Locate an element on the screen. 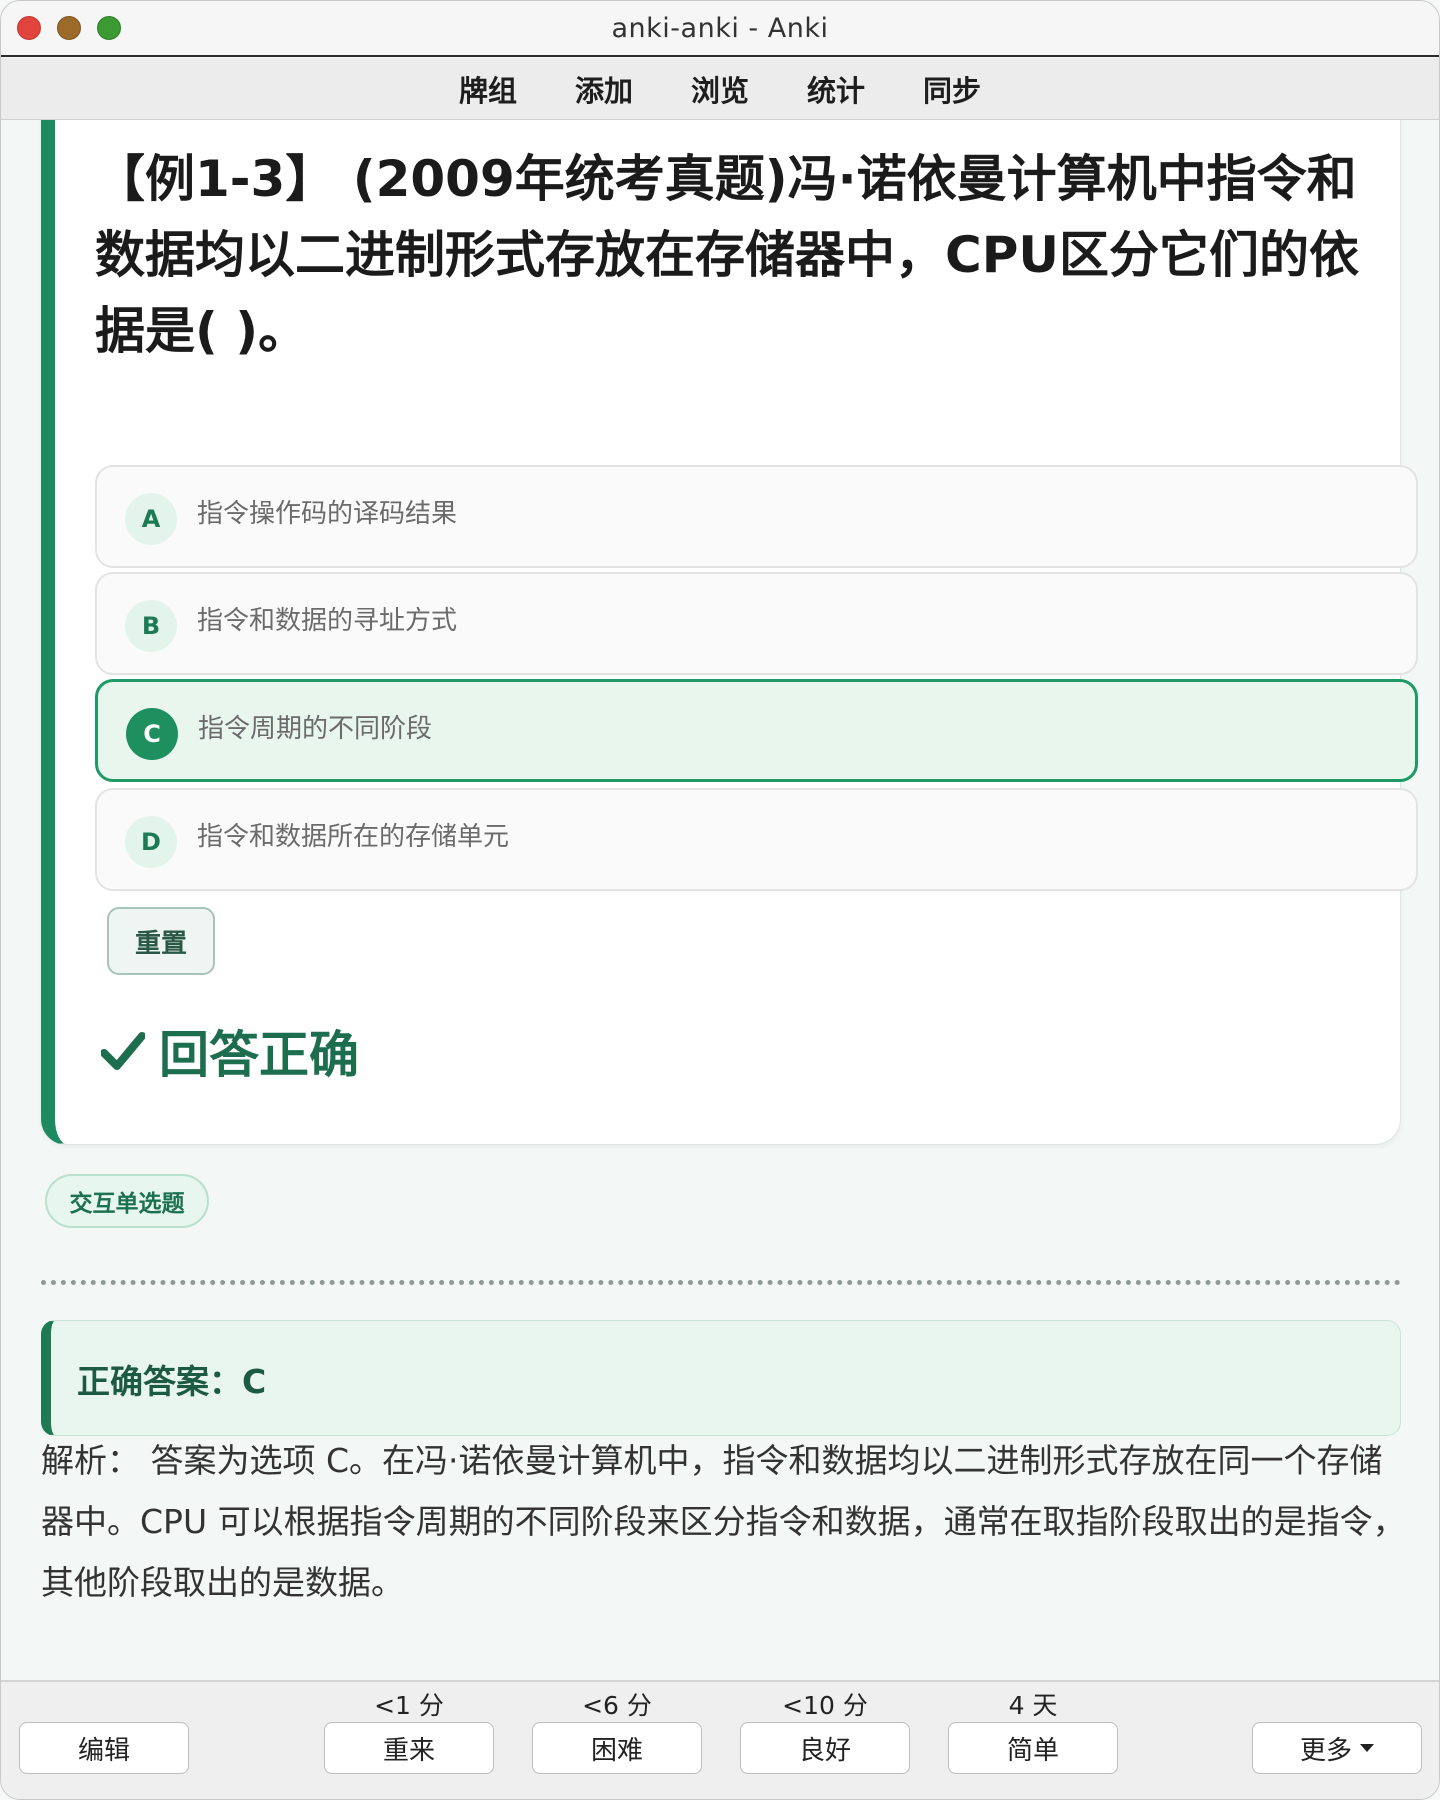 The image size is (1440, 1800). result-text: 回答正确 is located at coordinates (259, 1055).